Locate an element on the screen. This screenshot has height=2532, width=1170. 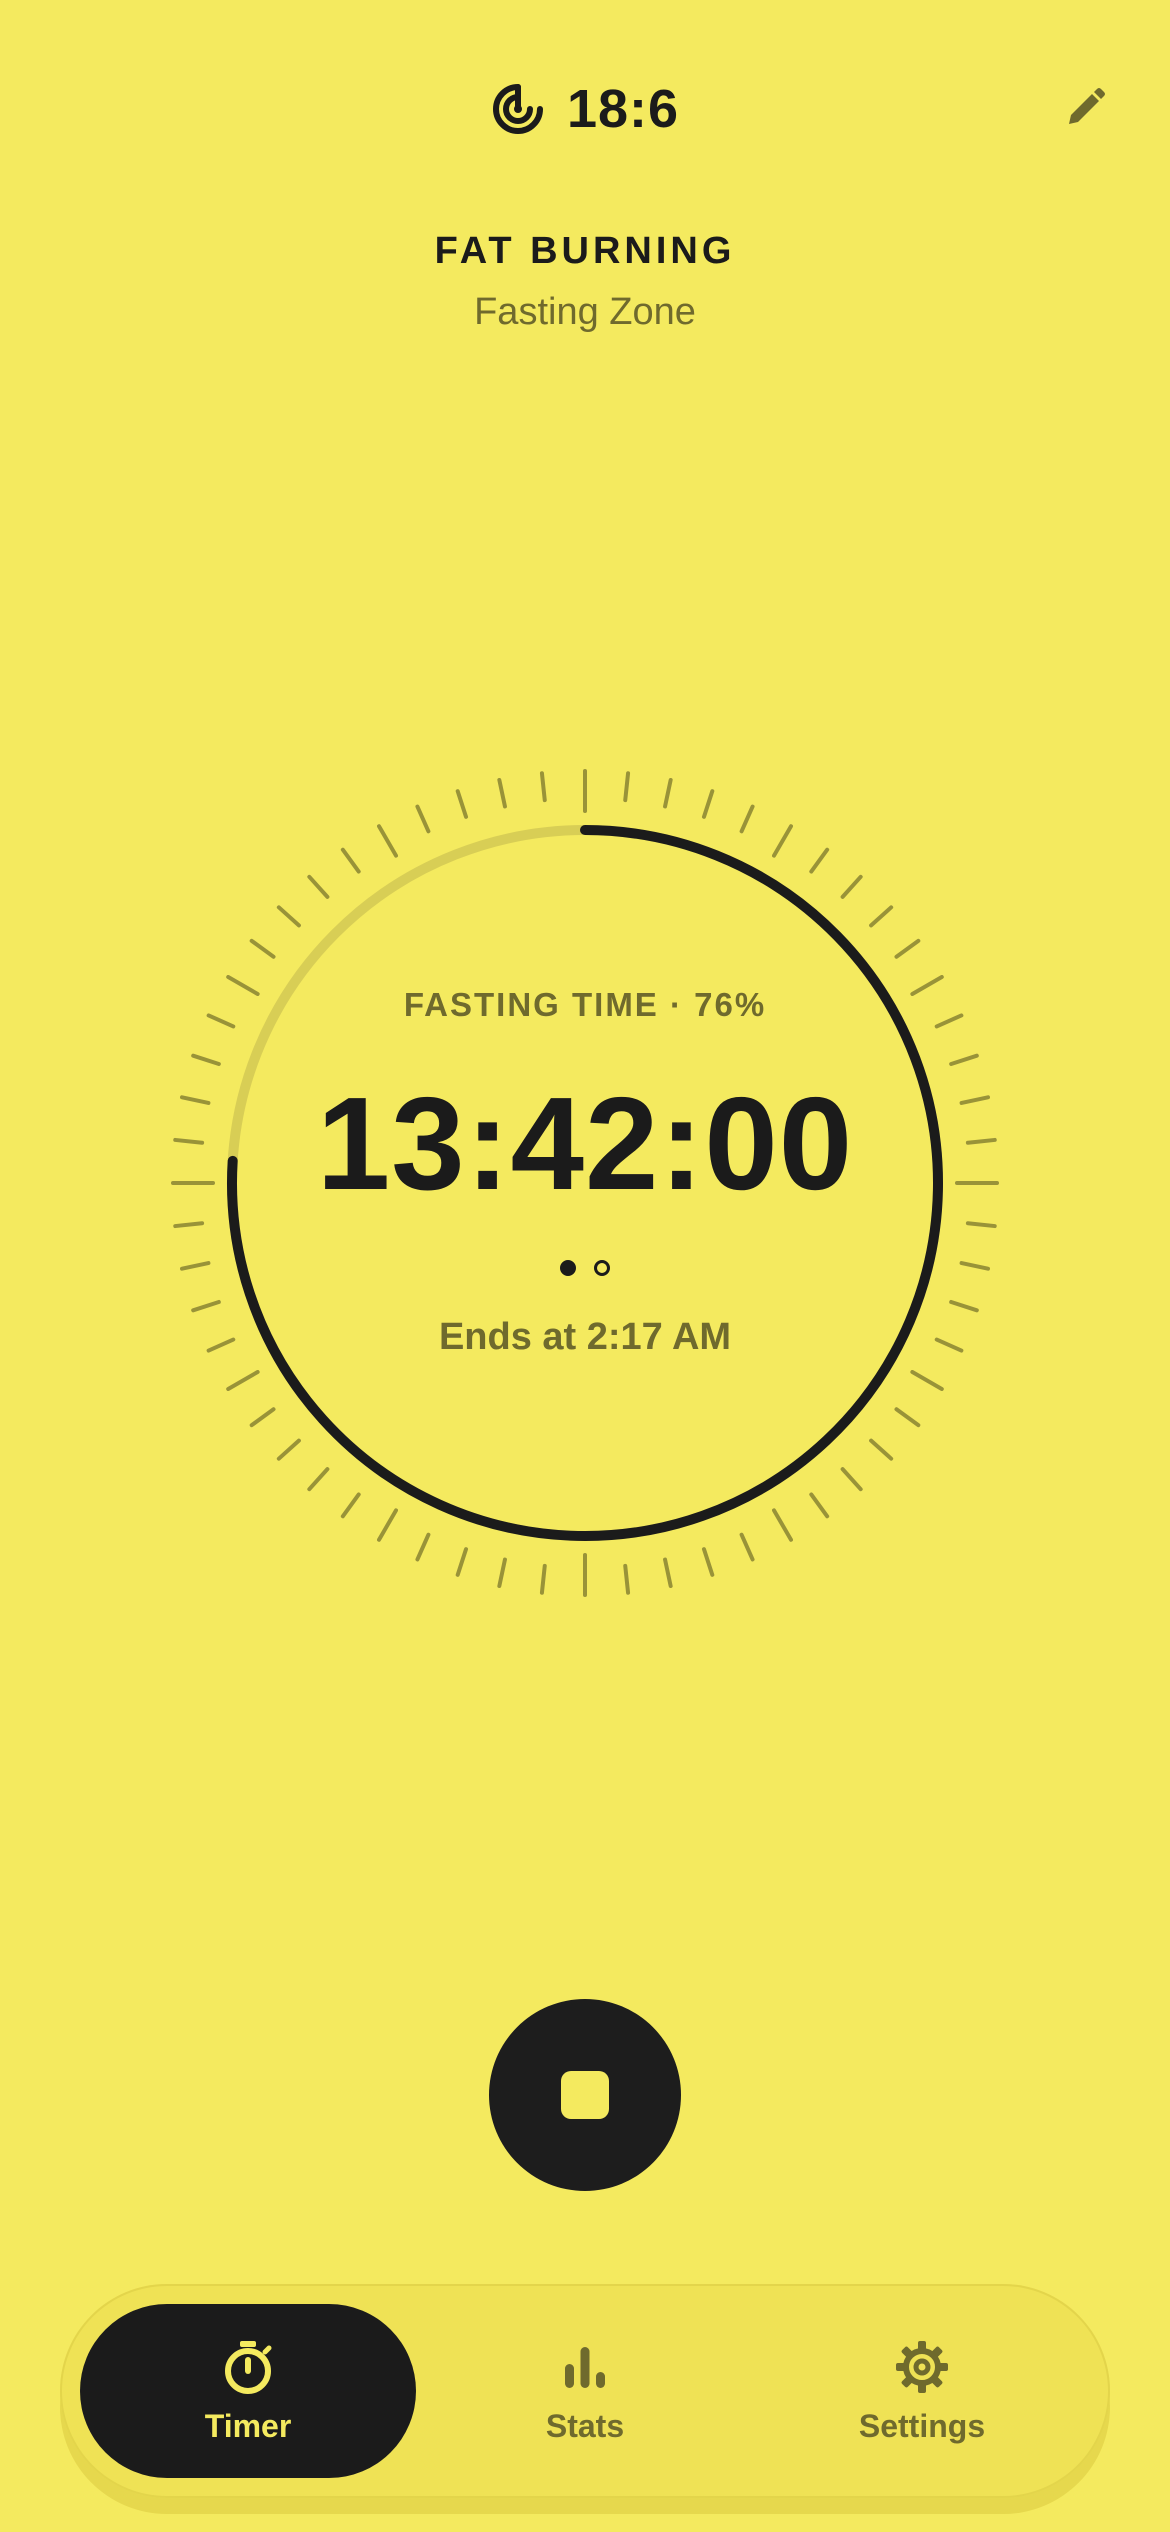
fasting-plan: 18:6 is located at coordinates (585, 109).